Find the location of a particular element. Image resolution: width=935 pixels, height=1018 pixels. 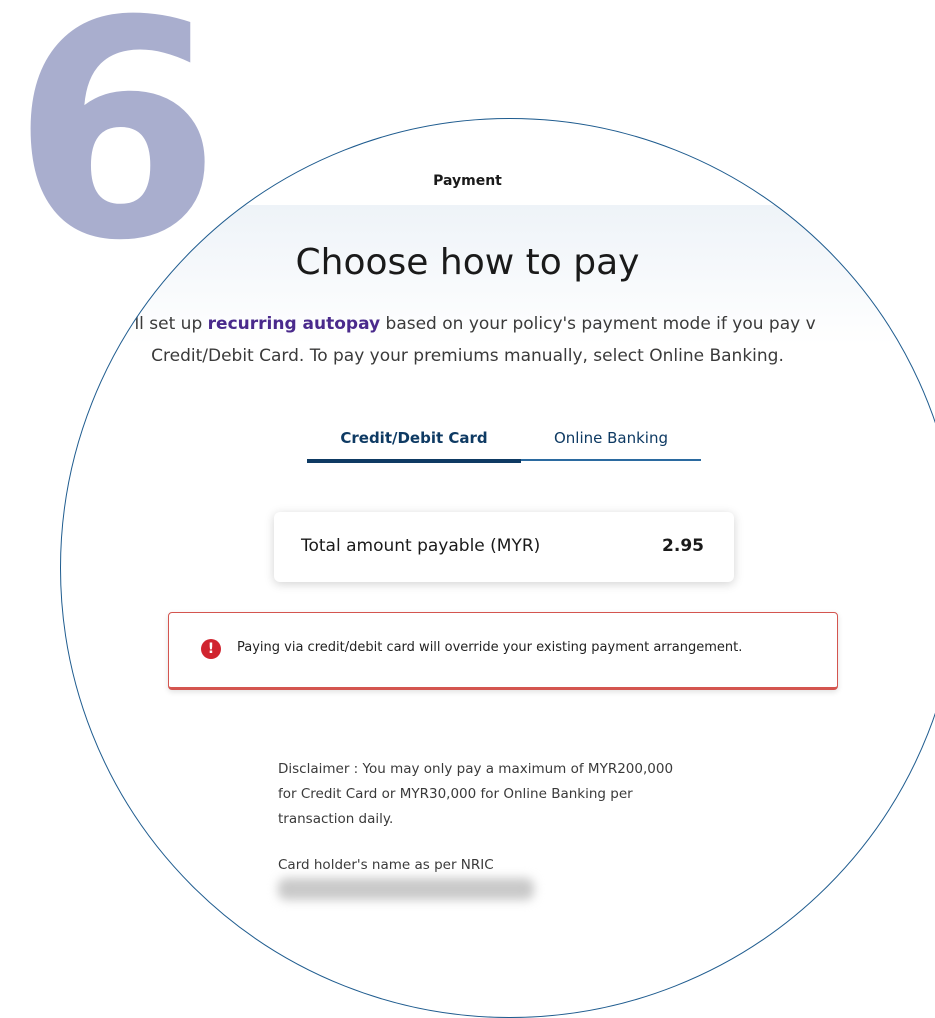

recurring-autopay-link: recurring autopay is located at coordinates (294, 324).